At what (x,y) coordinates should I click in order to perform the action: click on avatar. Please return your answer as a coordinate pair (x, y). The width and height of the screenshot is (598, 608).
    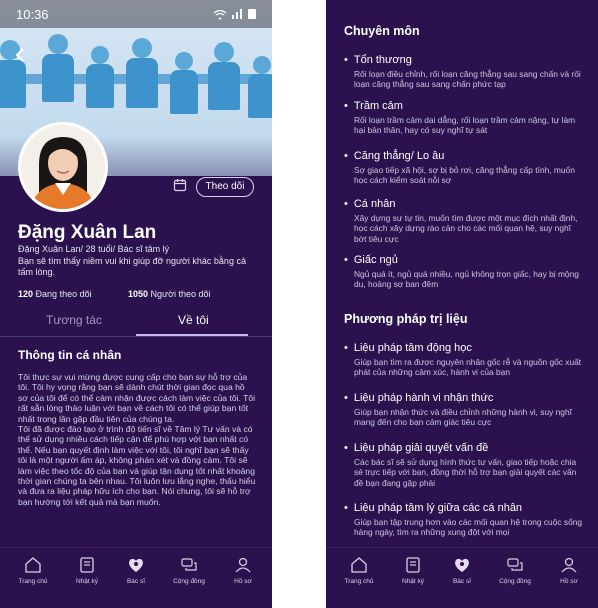
    Looking at the image, I should click on (63, 167).